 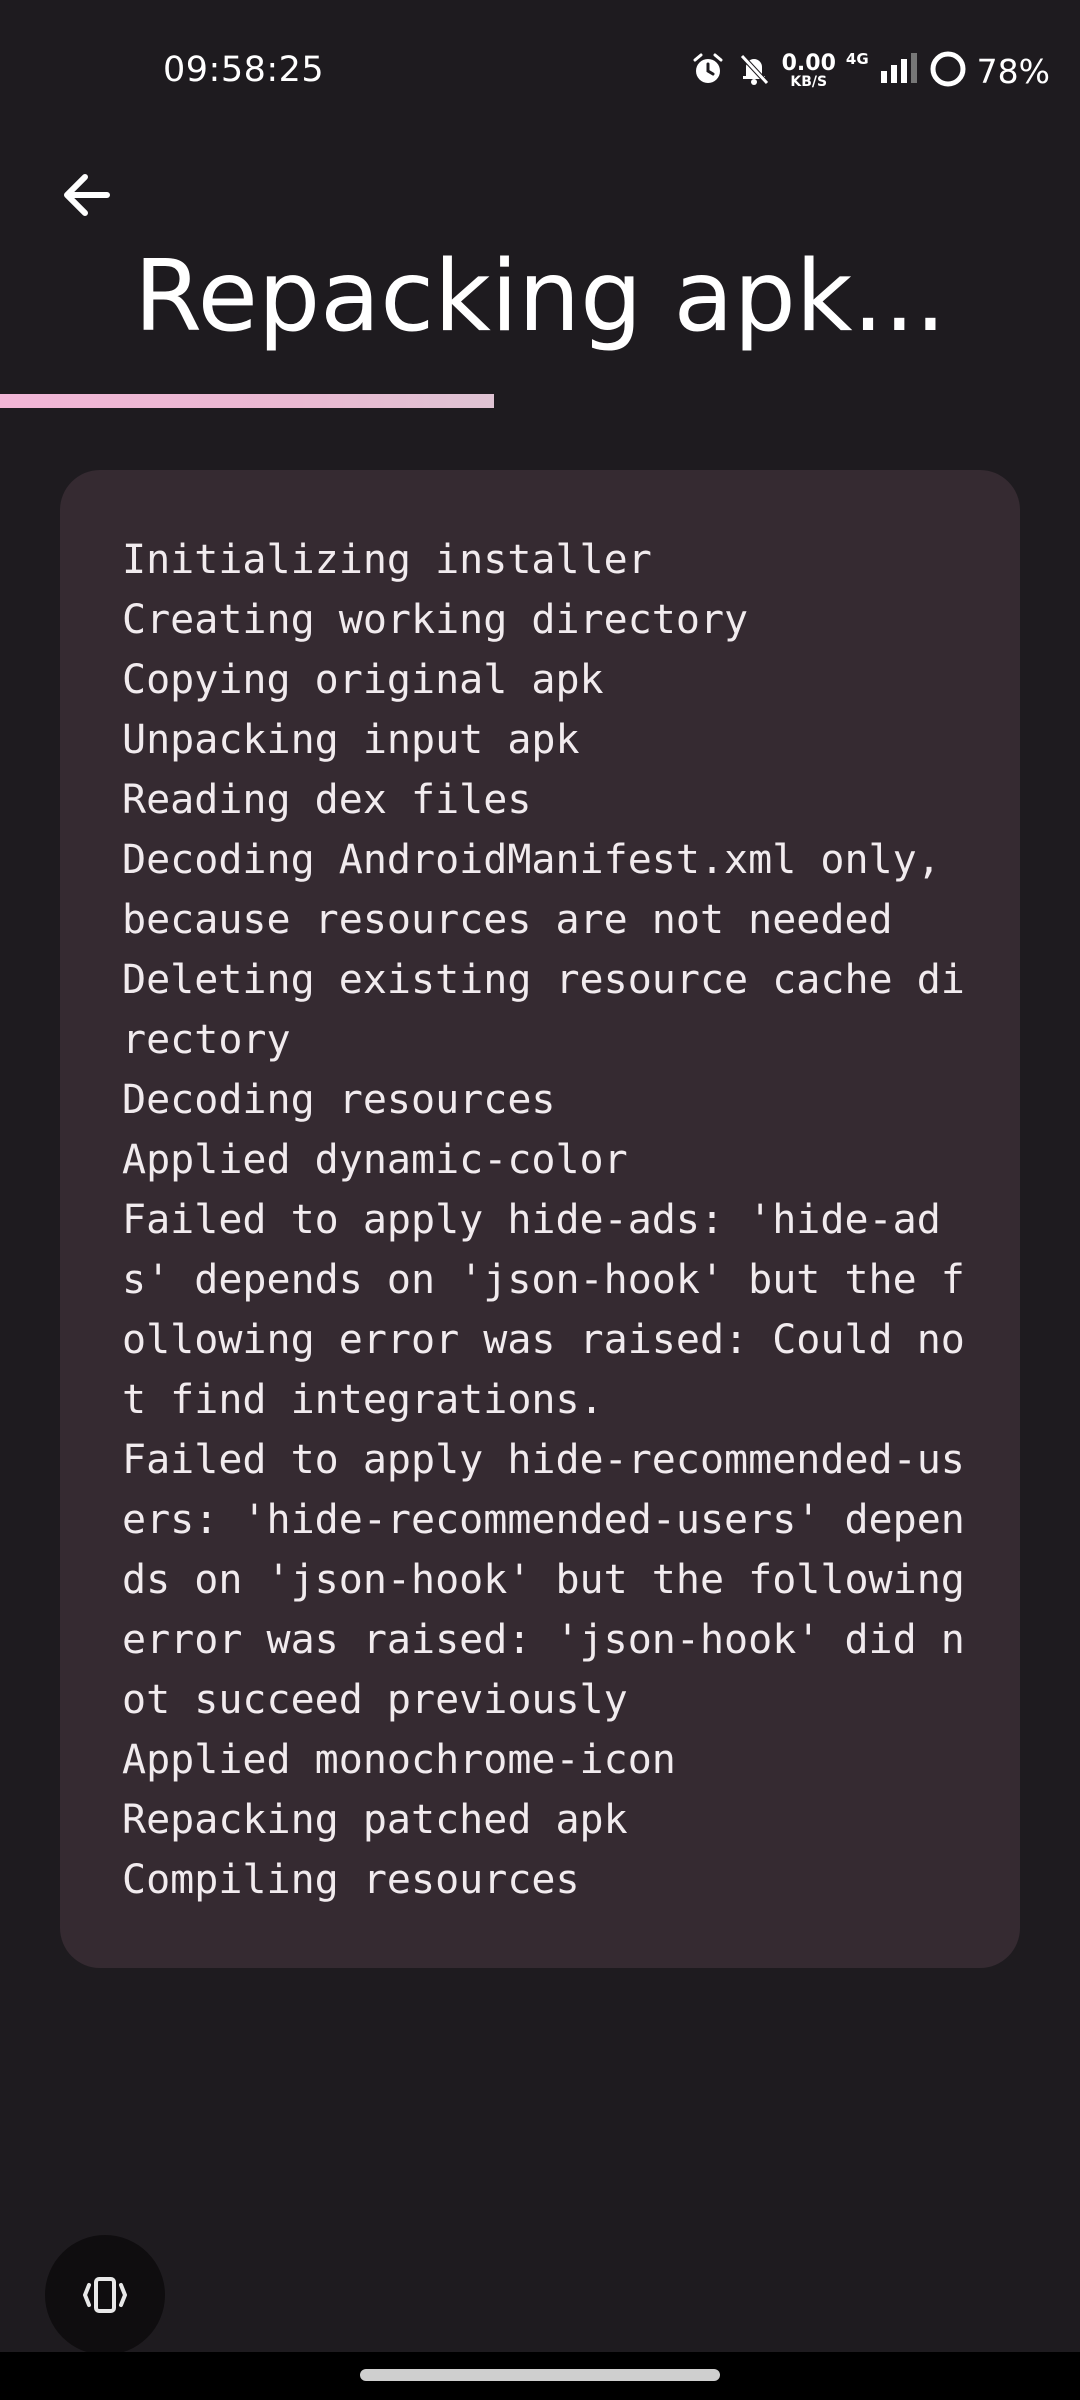 What do you see at coordinates (351, 740) in the screenshot?
I see `log-line: Unpacking input apk` at bounding box center [351, 740].